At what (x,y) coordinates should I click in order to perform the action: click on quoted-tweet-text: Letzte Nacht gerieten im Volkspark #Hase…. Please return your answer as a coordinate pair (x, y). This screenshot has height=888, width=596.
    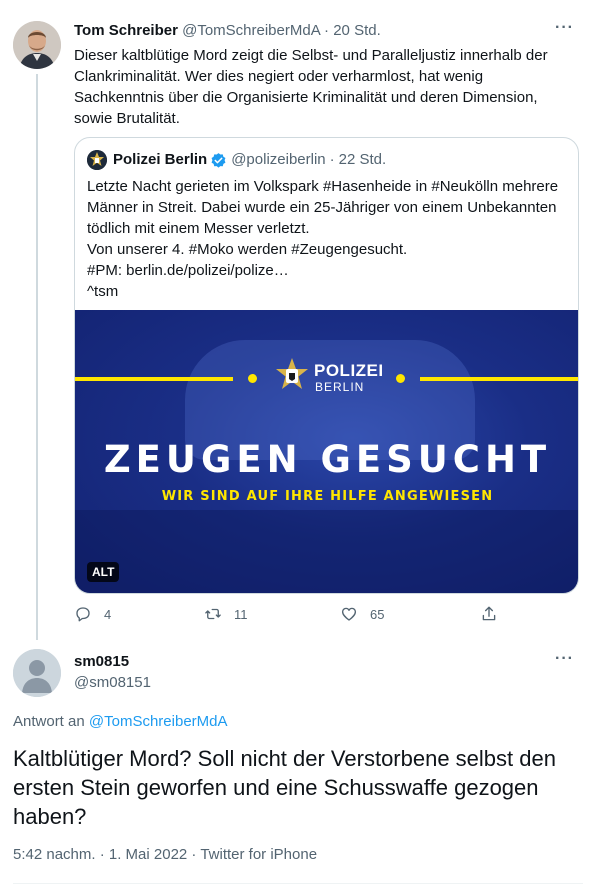
    Looking at the image, I should click on (327, 239).